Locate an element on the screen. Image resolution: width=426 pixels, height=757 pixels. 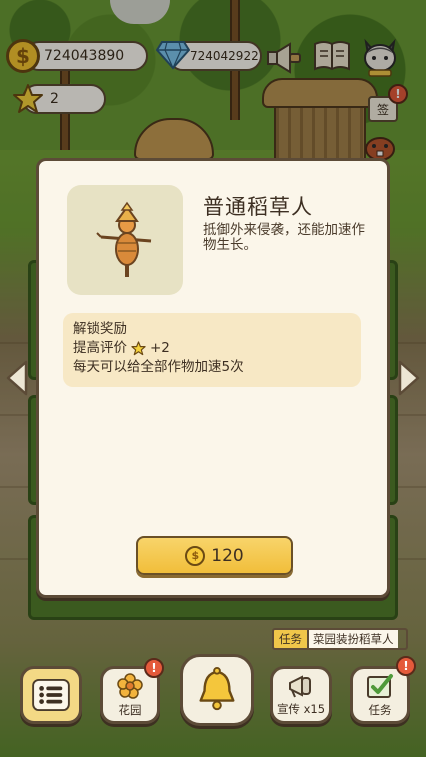
tasks-alert-badge: ! is located at coordinates (406, 666).